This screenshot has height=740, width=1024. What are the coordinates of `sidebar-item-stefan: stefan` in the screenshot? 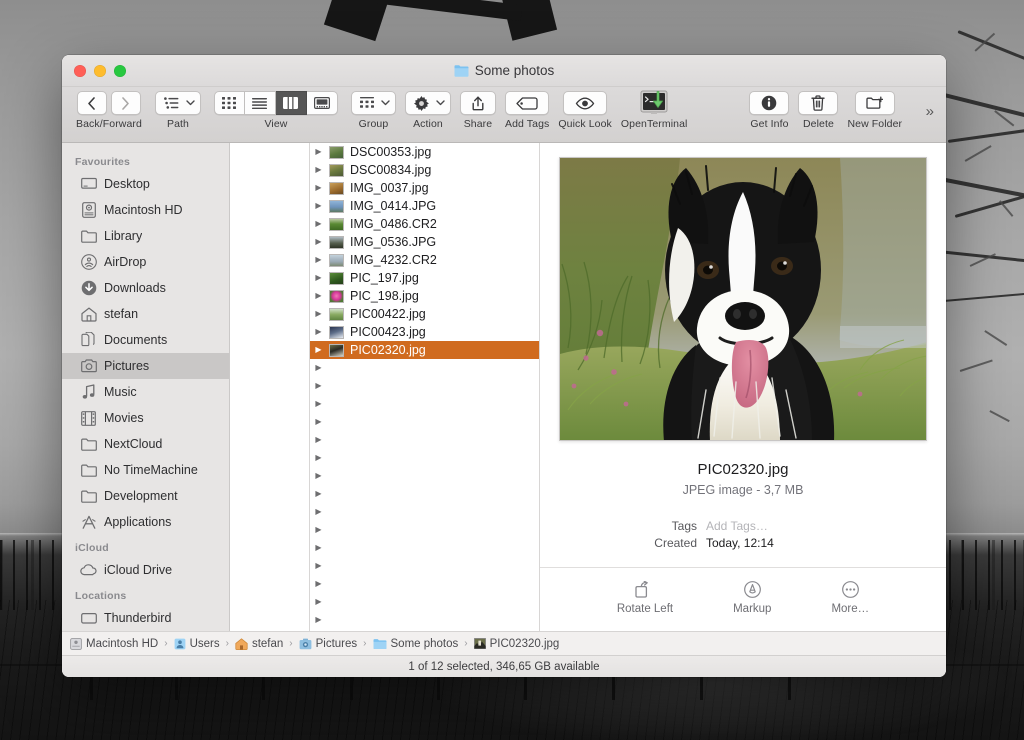 It's located at (145, 314).